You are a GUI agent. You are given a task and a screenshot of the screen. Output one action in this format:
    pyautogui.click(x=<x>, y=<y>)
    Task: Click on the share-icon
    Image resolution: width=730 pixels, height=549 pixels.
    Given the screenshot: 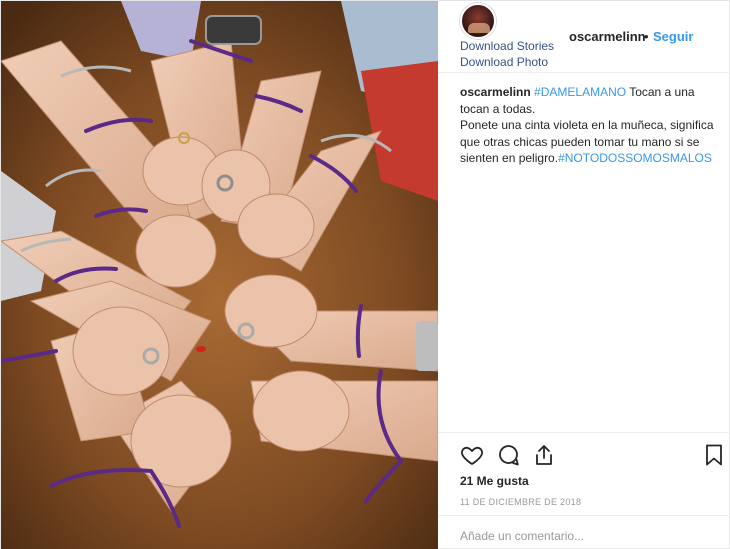 What is the action you would take?
    pyautogui.click(x=544, y=455)
    